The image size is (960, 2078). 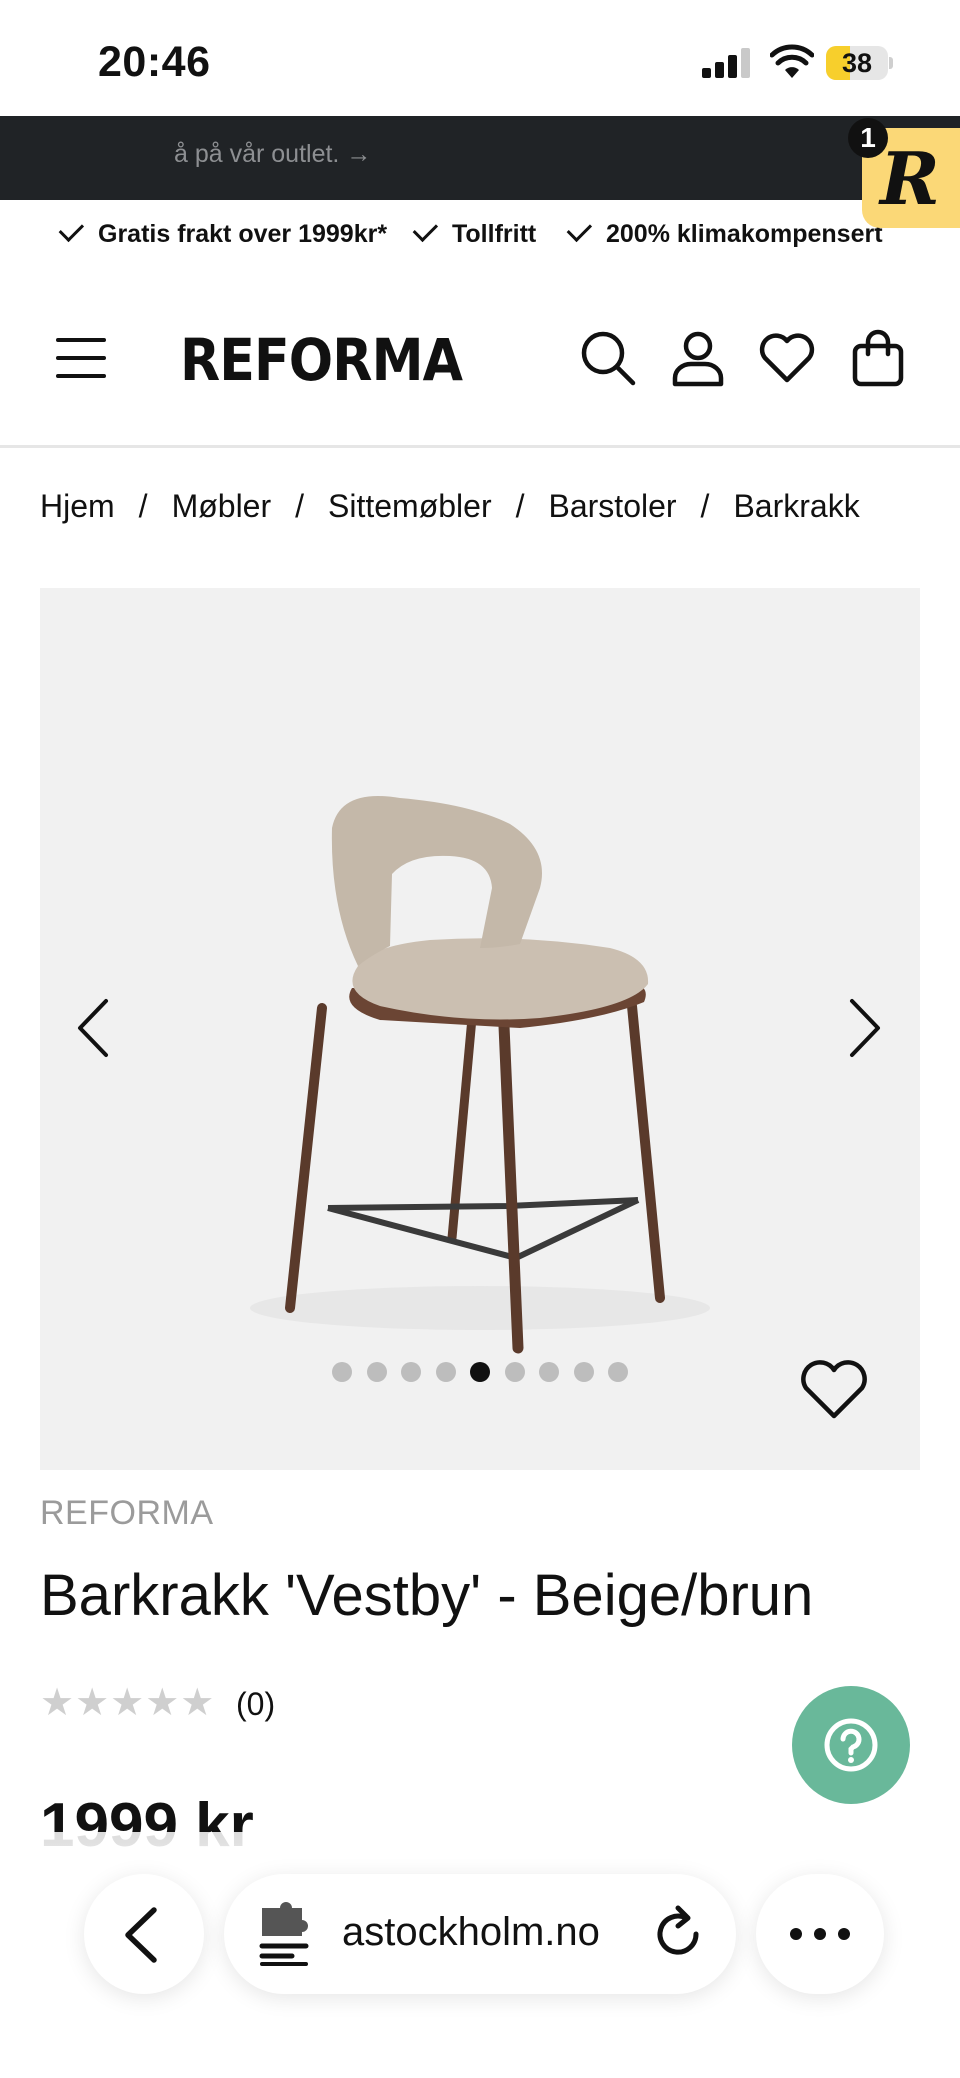 I want to click on breadcrumb-item: Barstoler, so click(x=613, y=506).